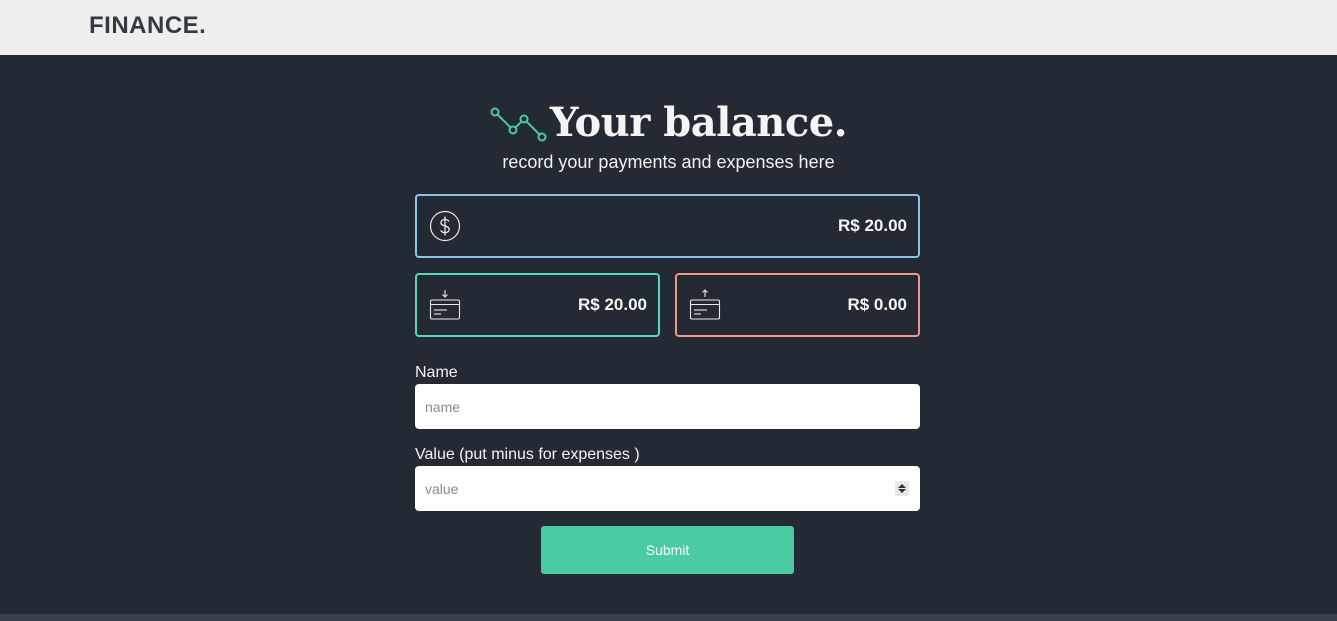 This screenshot has height=621, width=1337. I want to click on top-bar: FINANCE., so click(668, 27).